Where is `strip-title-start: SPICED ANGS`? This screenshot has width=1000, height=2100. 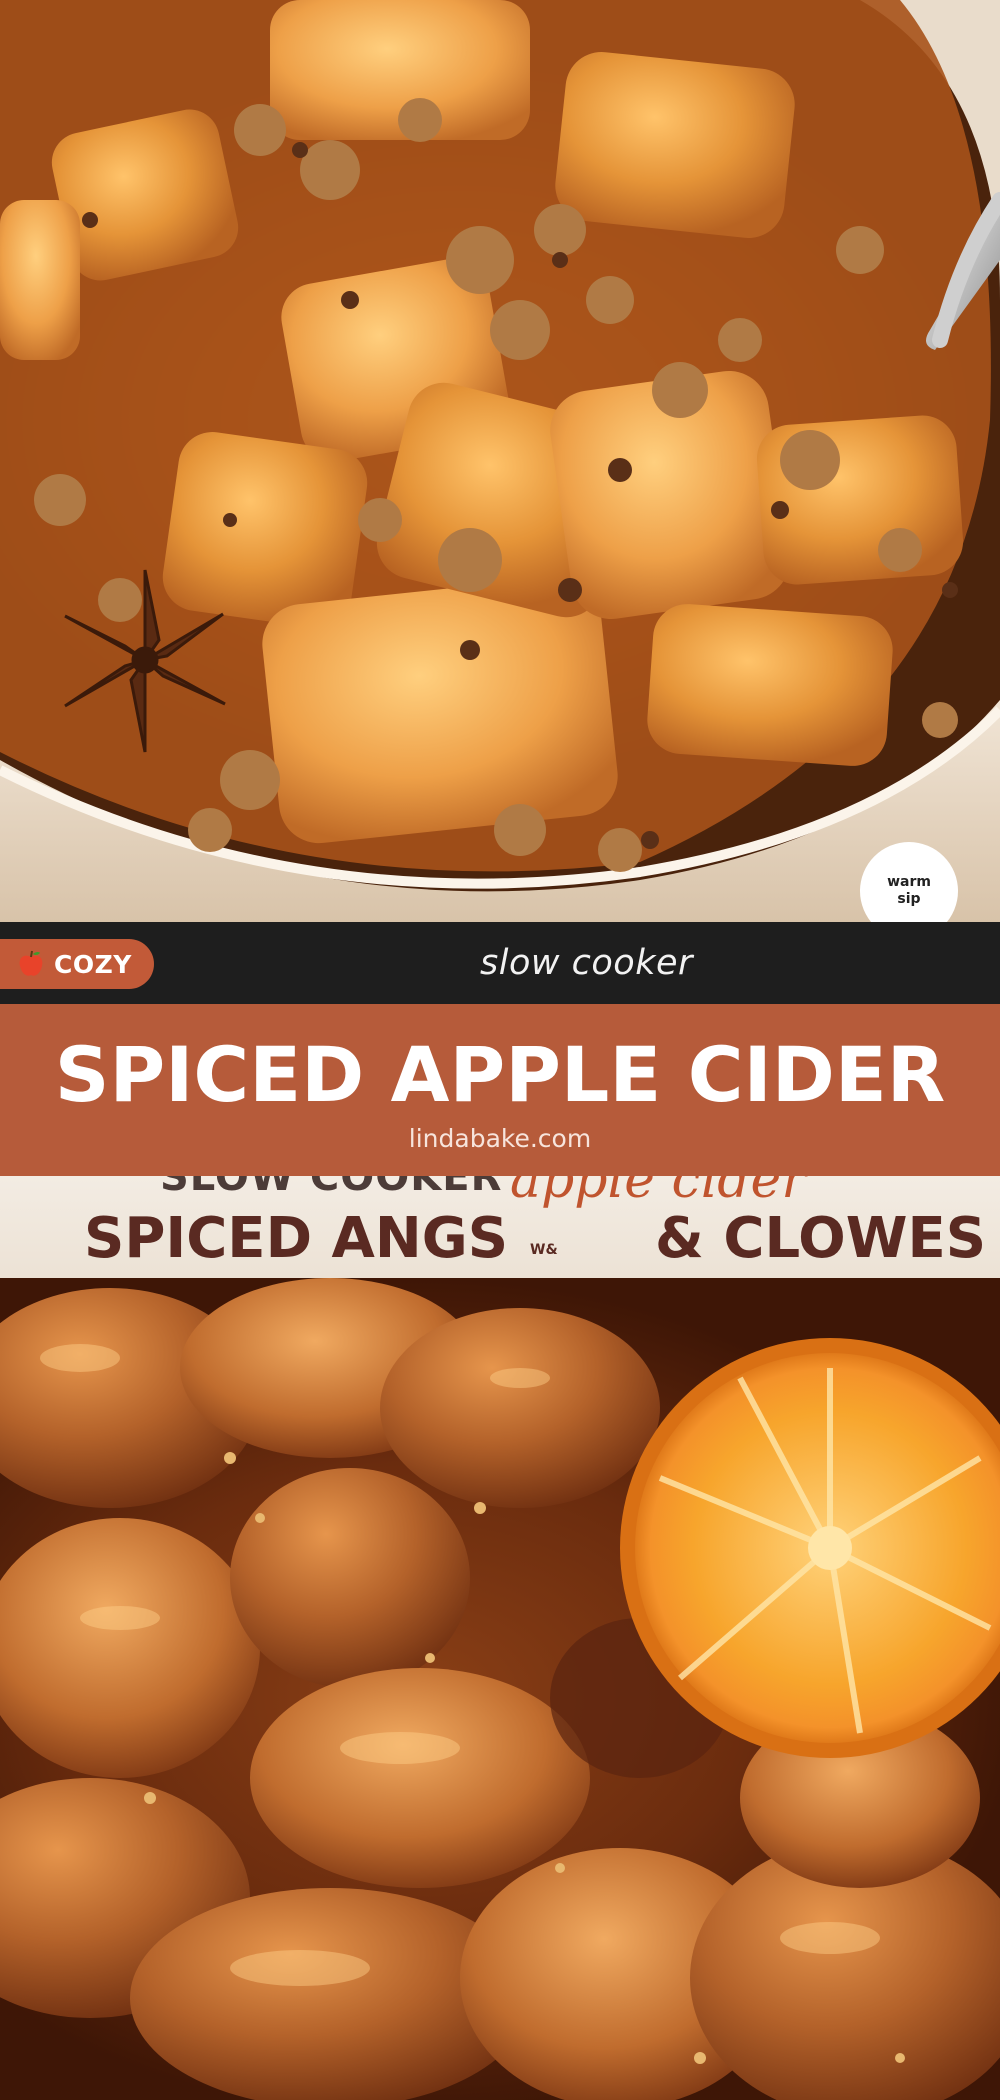 strip-title-start: SPICED ANGS is located at coordinates (296, 1238).